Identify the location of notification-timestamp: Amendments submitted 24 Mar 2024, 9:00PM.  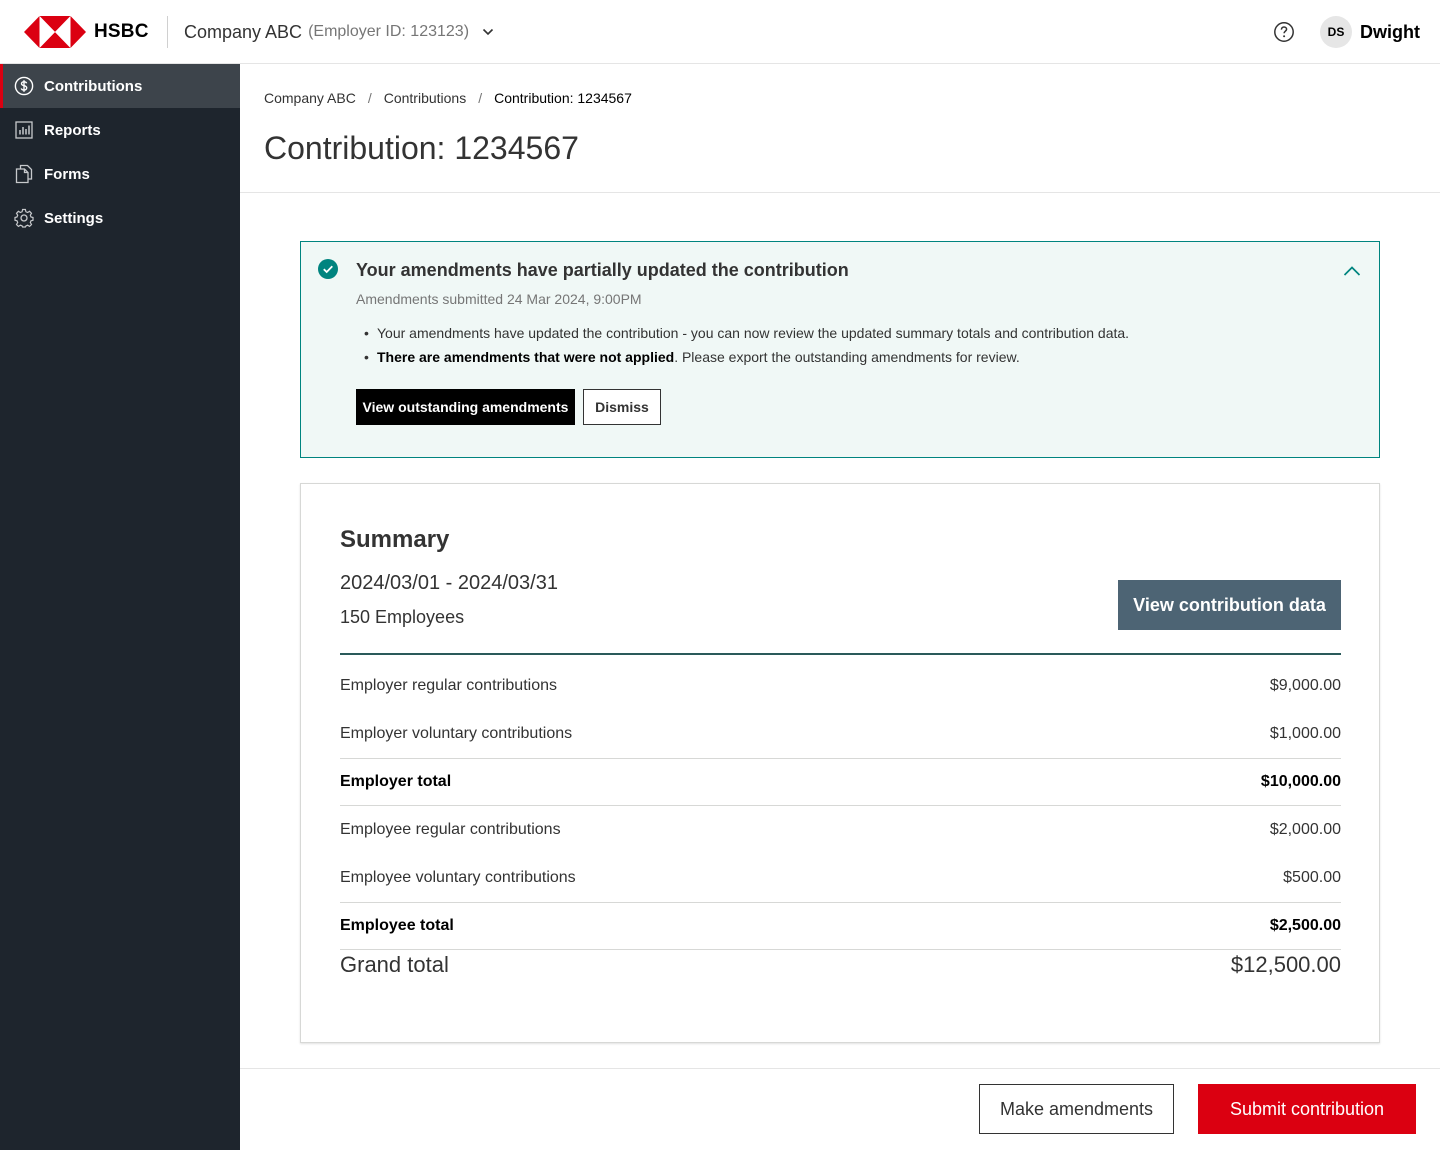
(499, 299).